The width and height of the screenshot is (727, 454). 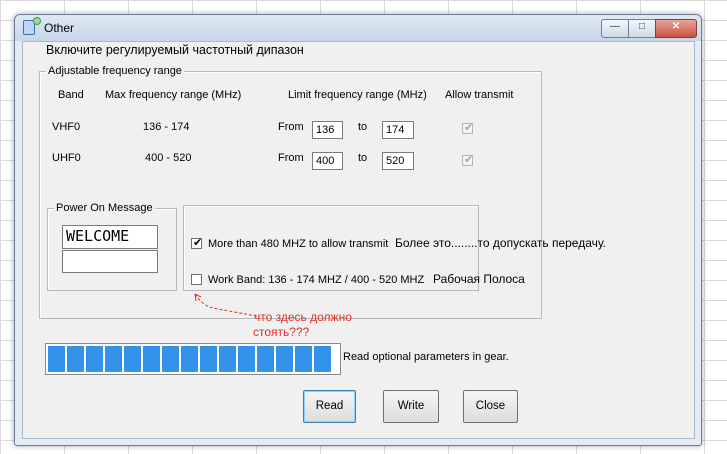 I want to click on max-range-vhf0: 136 - 174, so click(x=166, y=127).